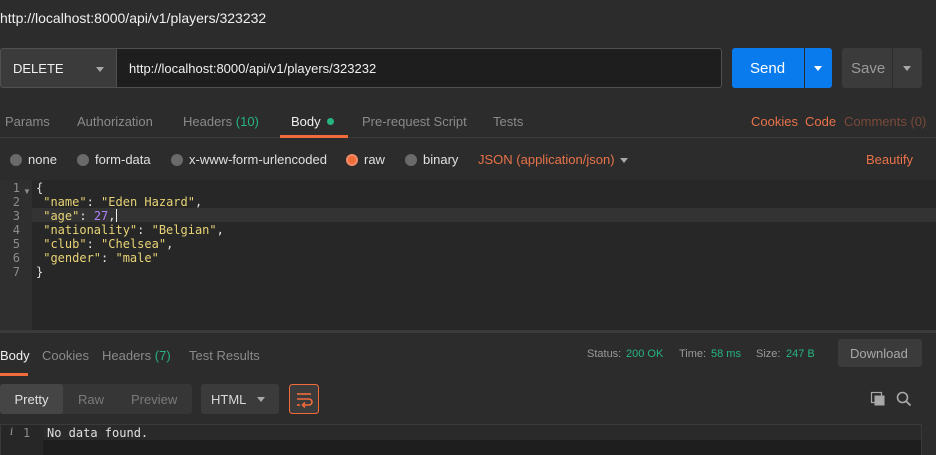  Describe the element at coordinates (16, 202) in the screenshot. I see `line-number: 2` at that location.